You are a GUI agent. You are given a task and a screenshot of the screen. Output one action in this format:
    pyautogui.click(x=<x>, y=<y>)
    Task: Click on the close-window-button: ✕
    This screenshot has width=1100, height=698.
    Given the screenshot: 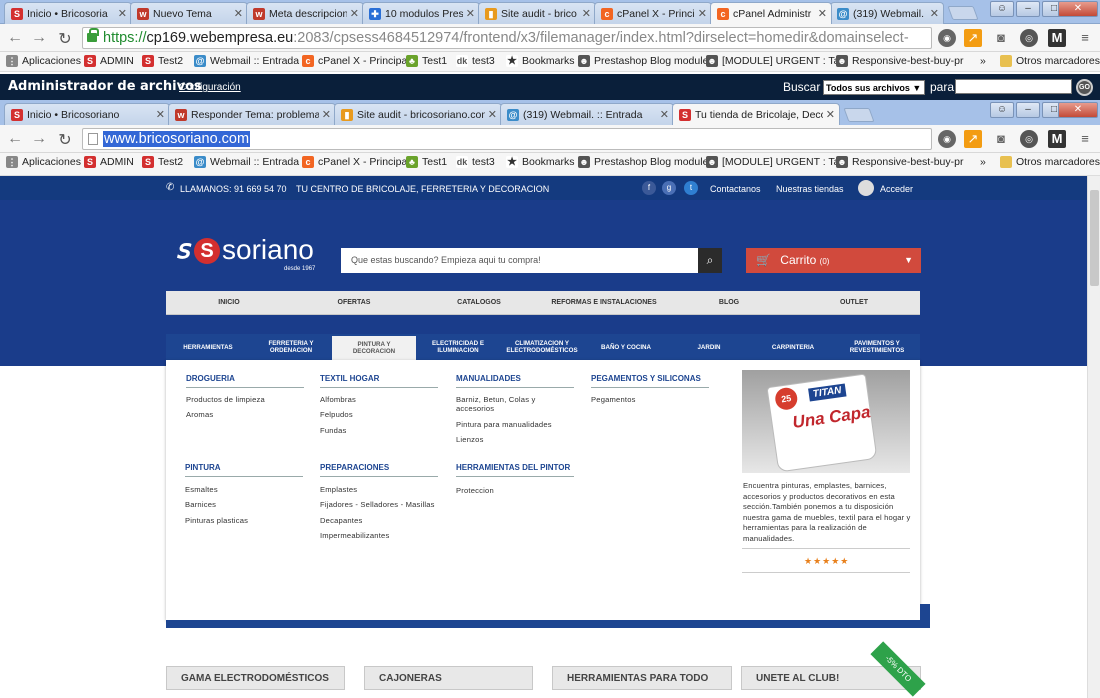 What is the action you would take?
    pyautogui.click(x=1078, y=9)
    